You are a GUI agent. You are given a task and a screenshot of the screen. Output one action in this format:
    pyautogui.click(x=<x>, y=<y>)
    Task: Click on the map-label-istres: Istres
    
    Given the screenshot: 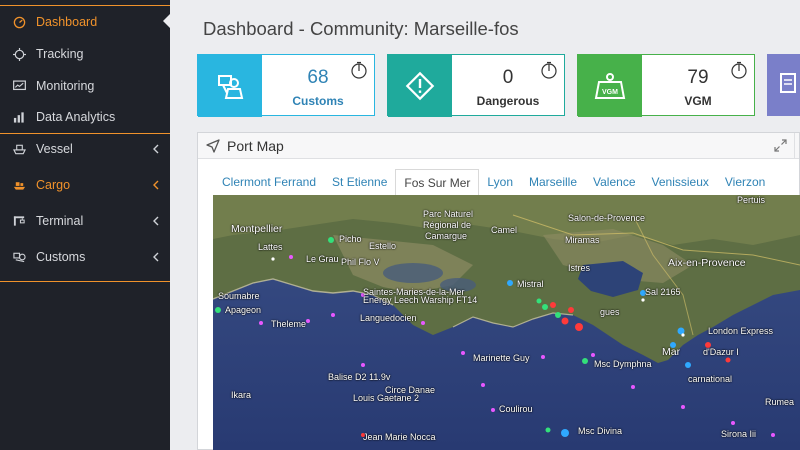 What is the action you would take?
    pyautogui.click(x=579, y=268)
    